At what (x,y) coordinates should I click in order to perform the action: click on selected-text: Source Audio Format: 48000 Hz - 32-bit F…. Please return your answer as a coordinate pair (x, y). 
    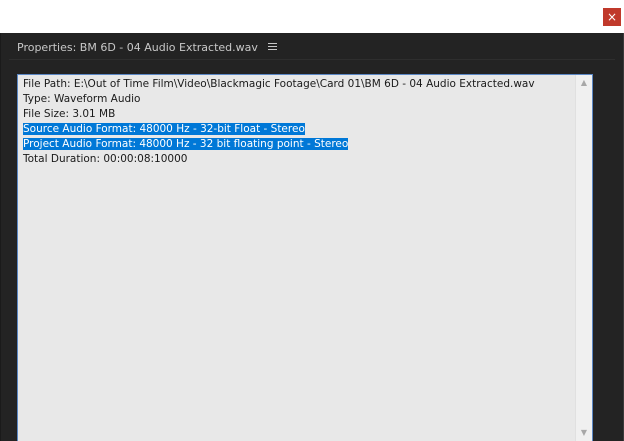
    Looking at the image, I should click on (164, 129).